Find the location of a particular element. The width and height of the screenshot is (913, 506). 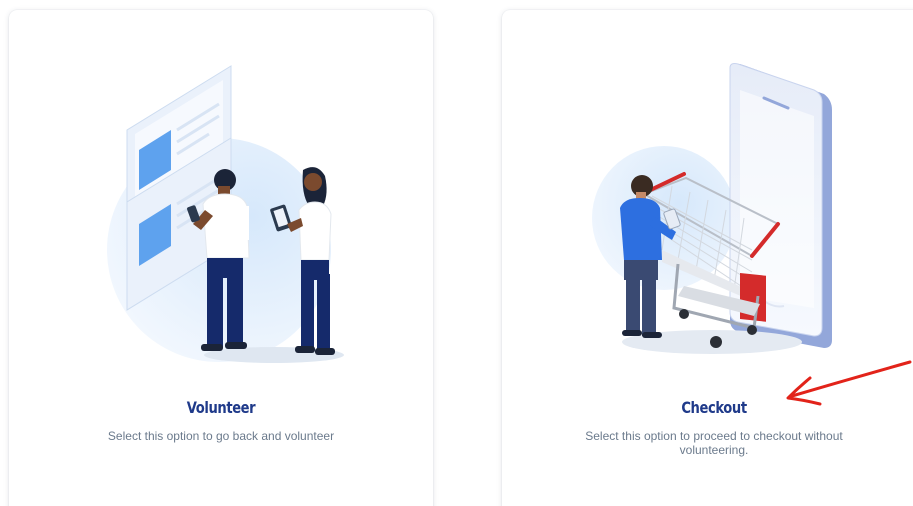

red-arrow-annotation is located at coordinates (849, 383).